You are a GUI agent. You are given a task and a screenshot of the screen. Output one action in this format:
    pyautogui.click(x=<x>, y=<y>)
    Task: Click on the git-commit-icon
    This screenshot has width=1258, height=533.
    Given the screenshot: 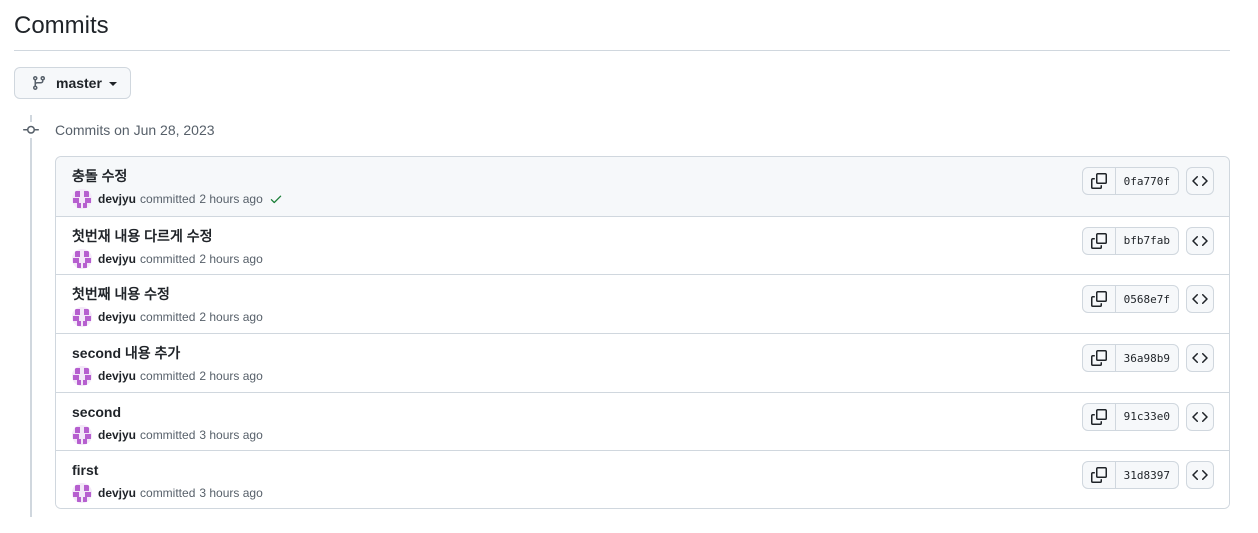 What is the action you would take?
    pyautogui.click(x=31, y=130)
    